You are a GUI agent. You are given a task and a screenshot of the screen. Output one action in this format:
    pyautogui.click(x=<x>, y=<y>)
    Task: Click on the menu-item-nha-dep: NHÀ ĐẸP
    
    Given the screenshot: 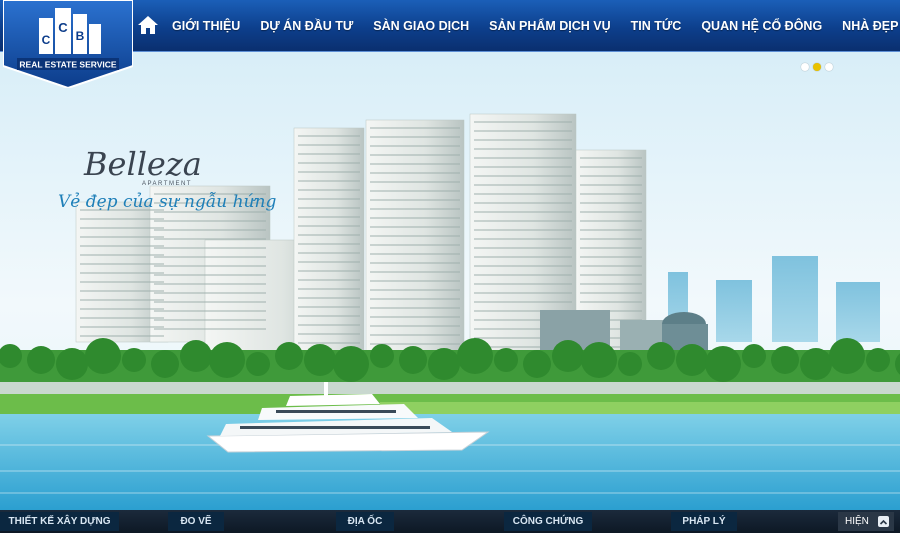 What is the action you would take?
    pyautogui.click(x=866, y=26)
    